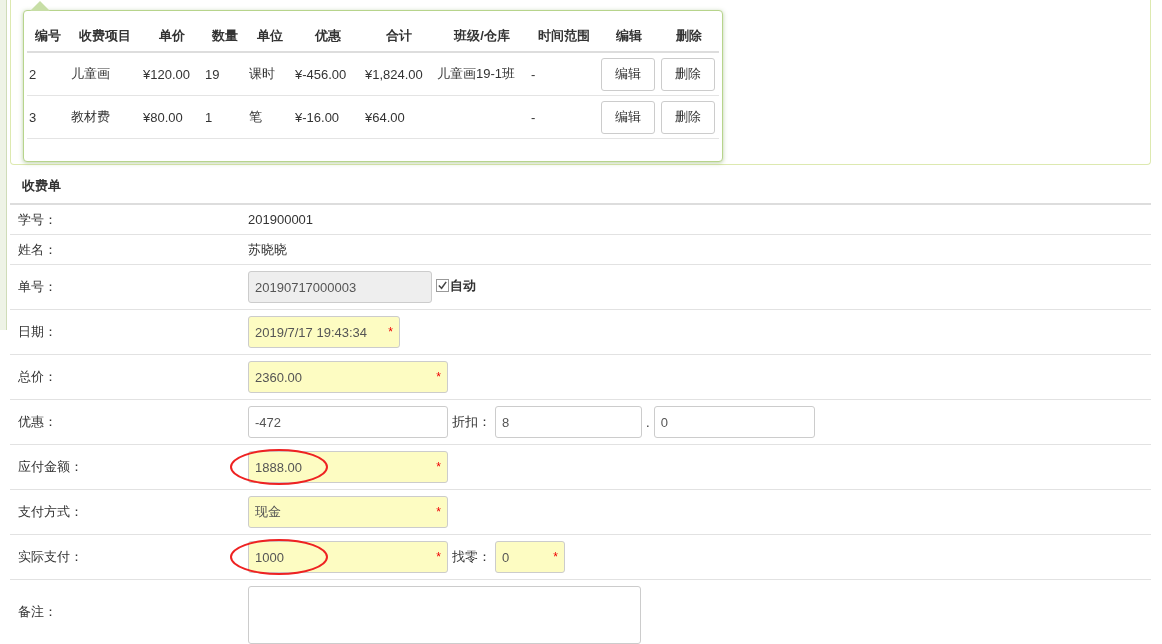 The width and height of the screenshot is (1162, 644). I want to click on field-label: 学号：, so click(37, 219).